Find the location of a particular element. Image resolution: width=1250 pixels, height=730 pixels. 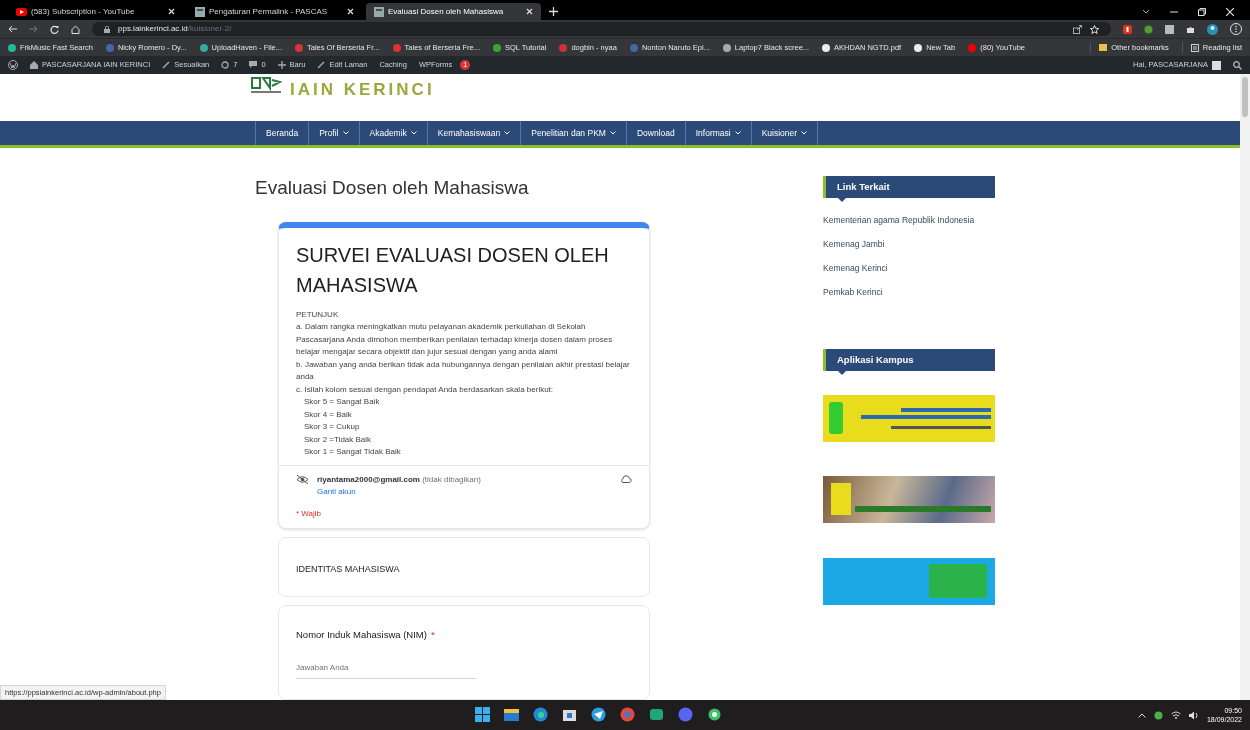

sidebar-link: Kemenag Jambi is located at coordinates (854, 244).